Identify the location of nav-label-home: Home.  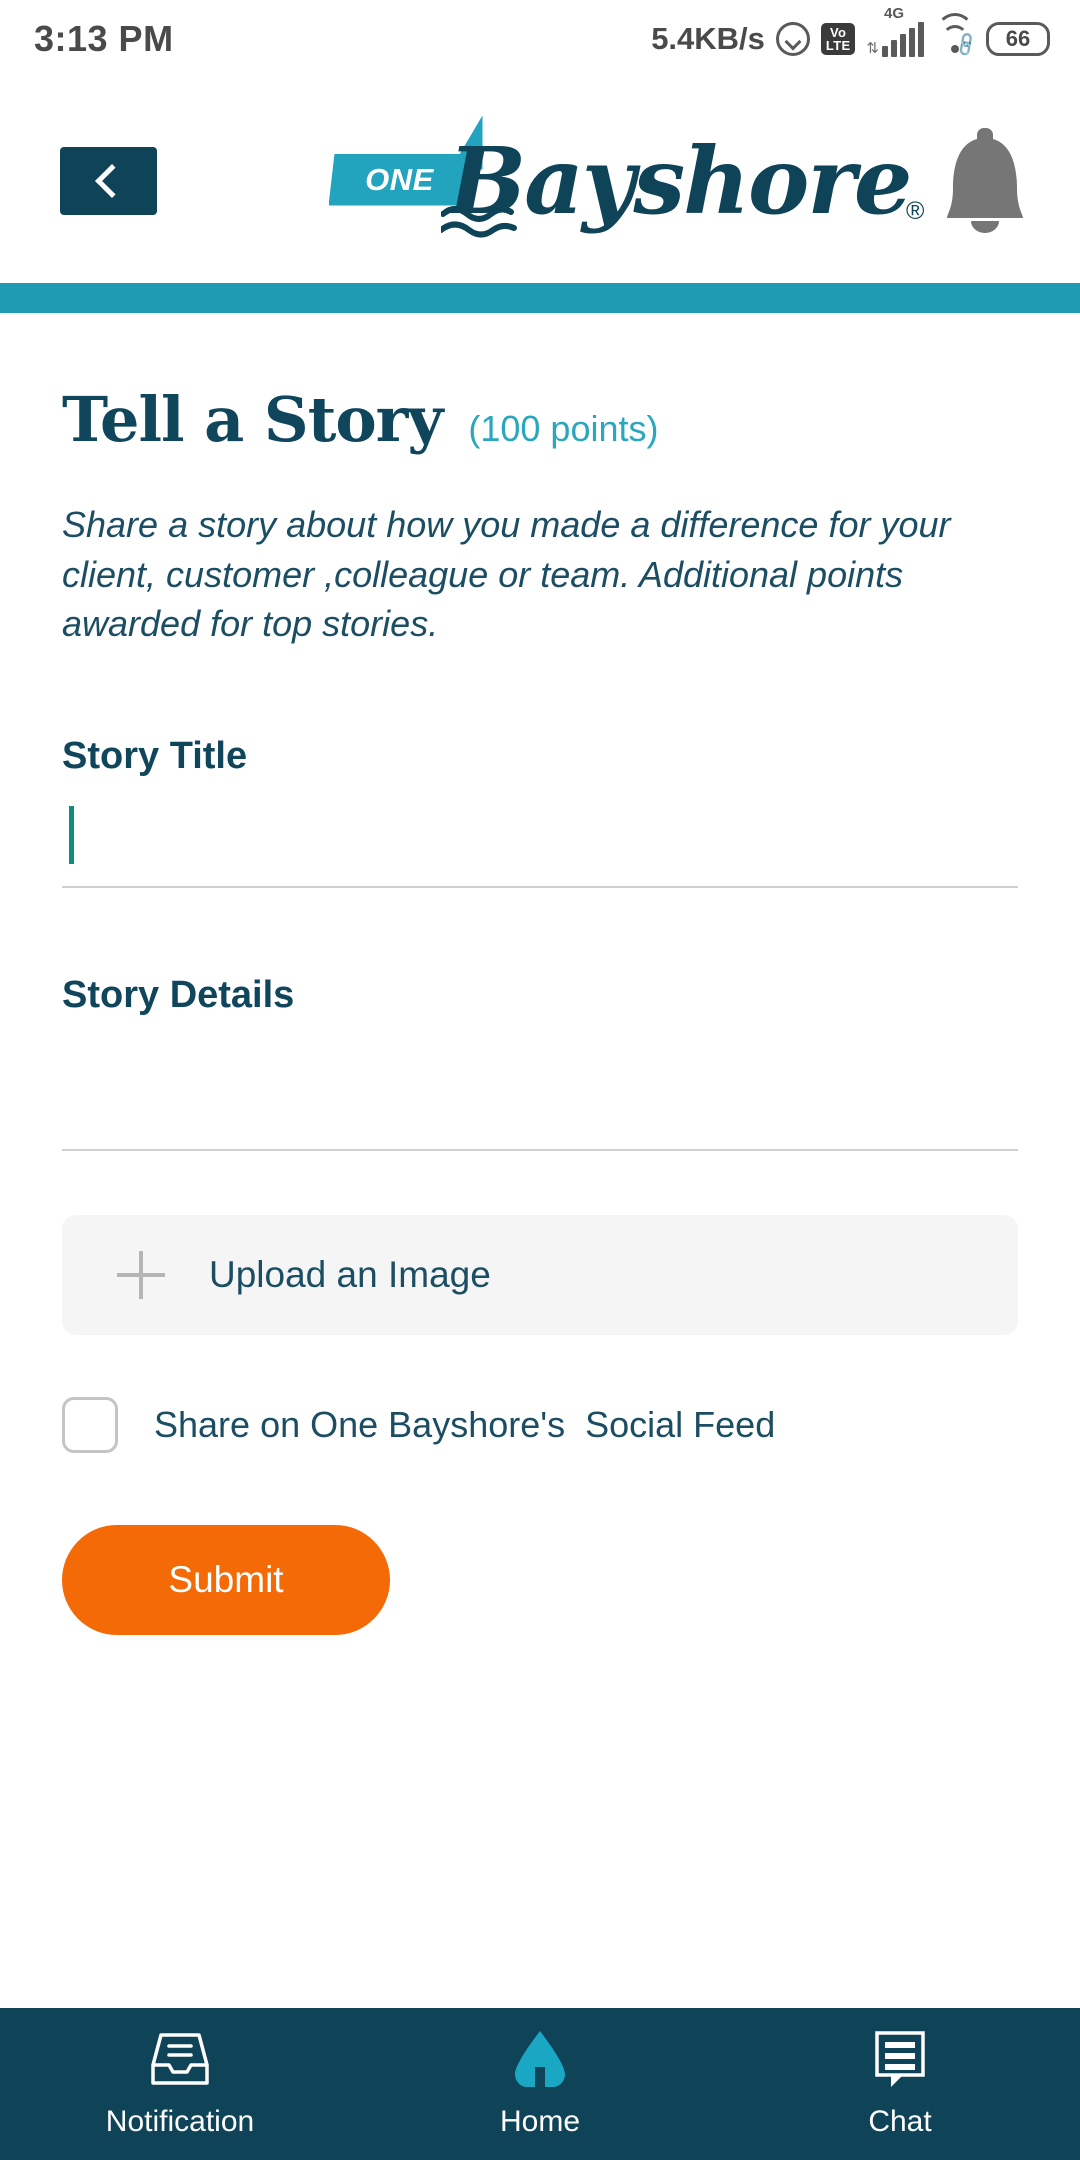
(540, 2121).